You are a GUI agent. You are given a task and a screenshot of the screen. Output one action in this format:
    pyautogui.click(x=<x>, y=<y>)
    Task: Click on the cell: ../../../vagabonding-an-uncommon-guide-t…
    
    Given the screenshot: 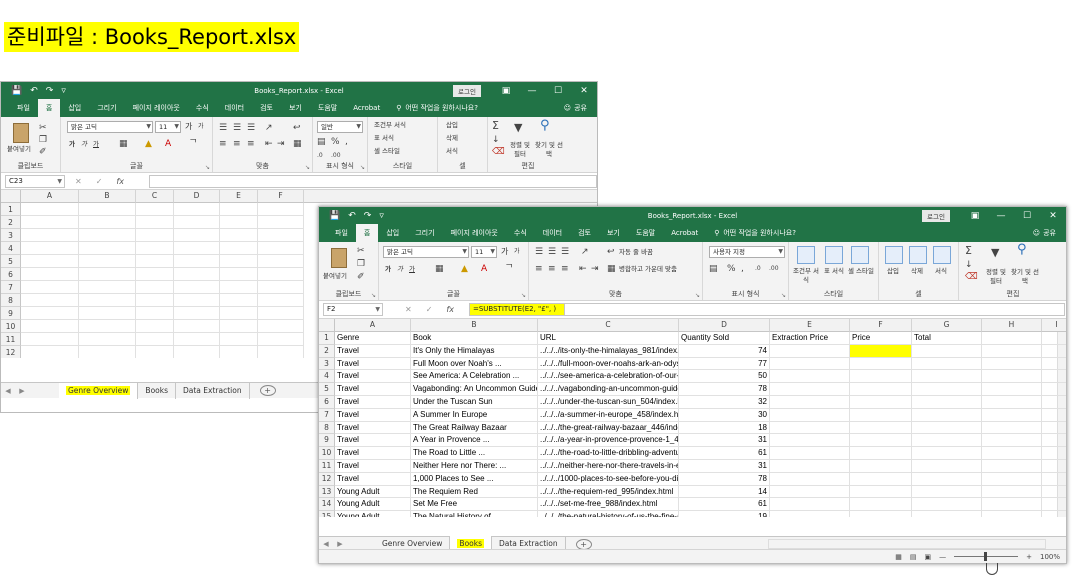 What is the action you would take?
    pyautogui.click(x=608, y=389)
    